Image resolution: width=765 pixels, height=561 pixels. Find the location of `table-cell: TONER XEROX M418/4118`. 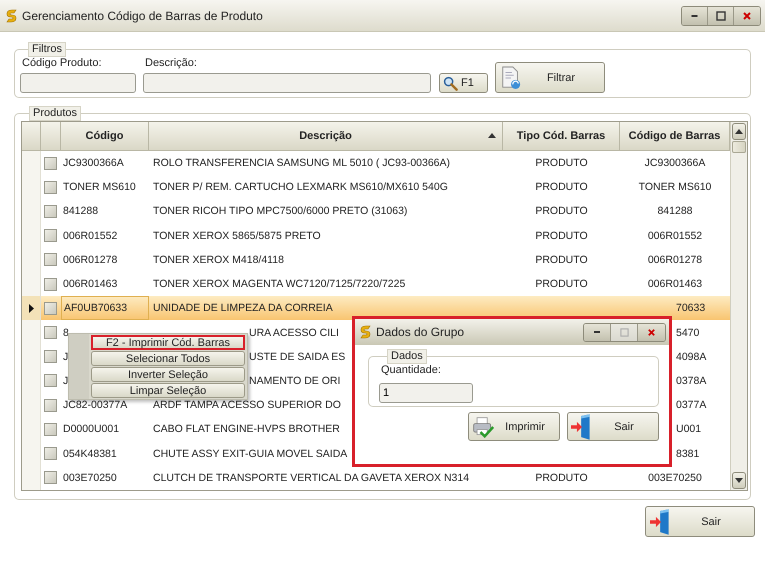

table-cell: TONER XEROX M418/4118 is located at coordinates (218, 260).